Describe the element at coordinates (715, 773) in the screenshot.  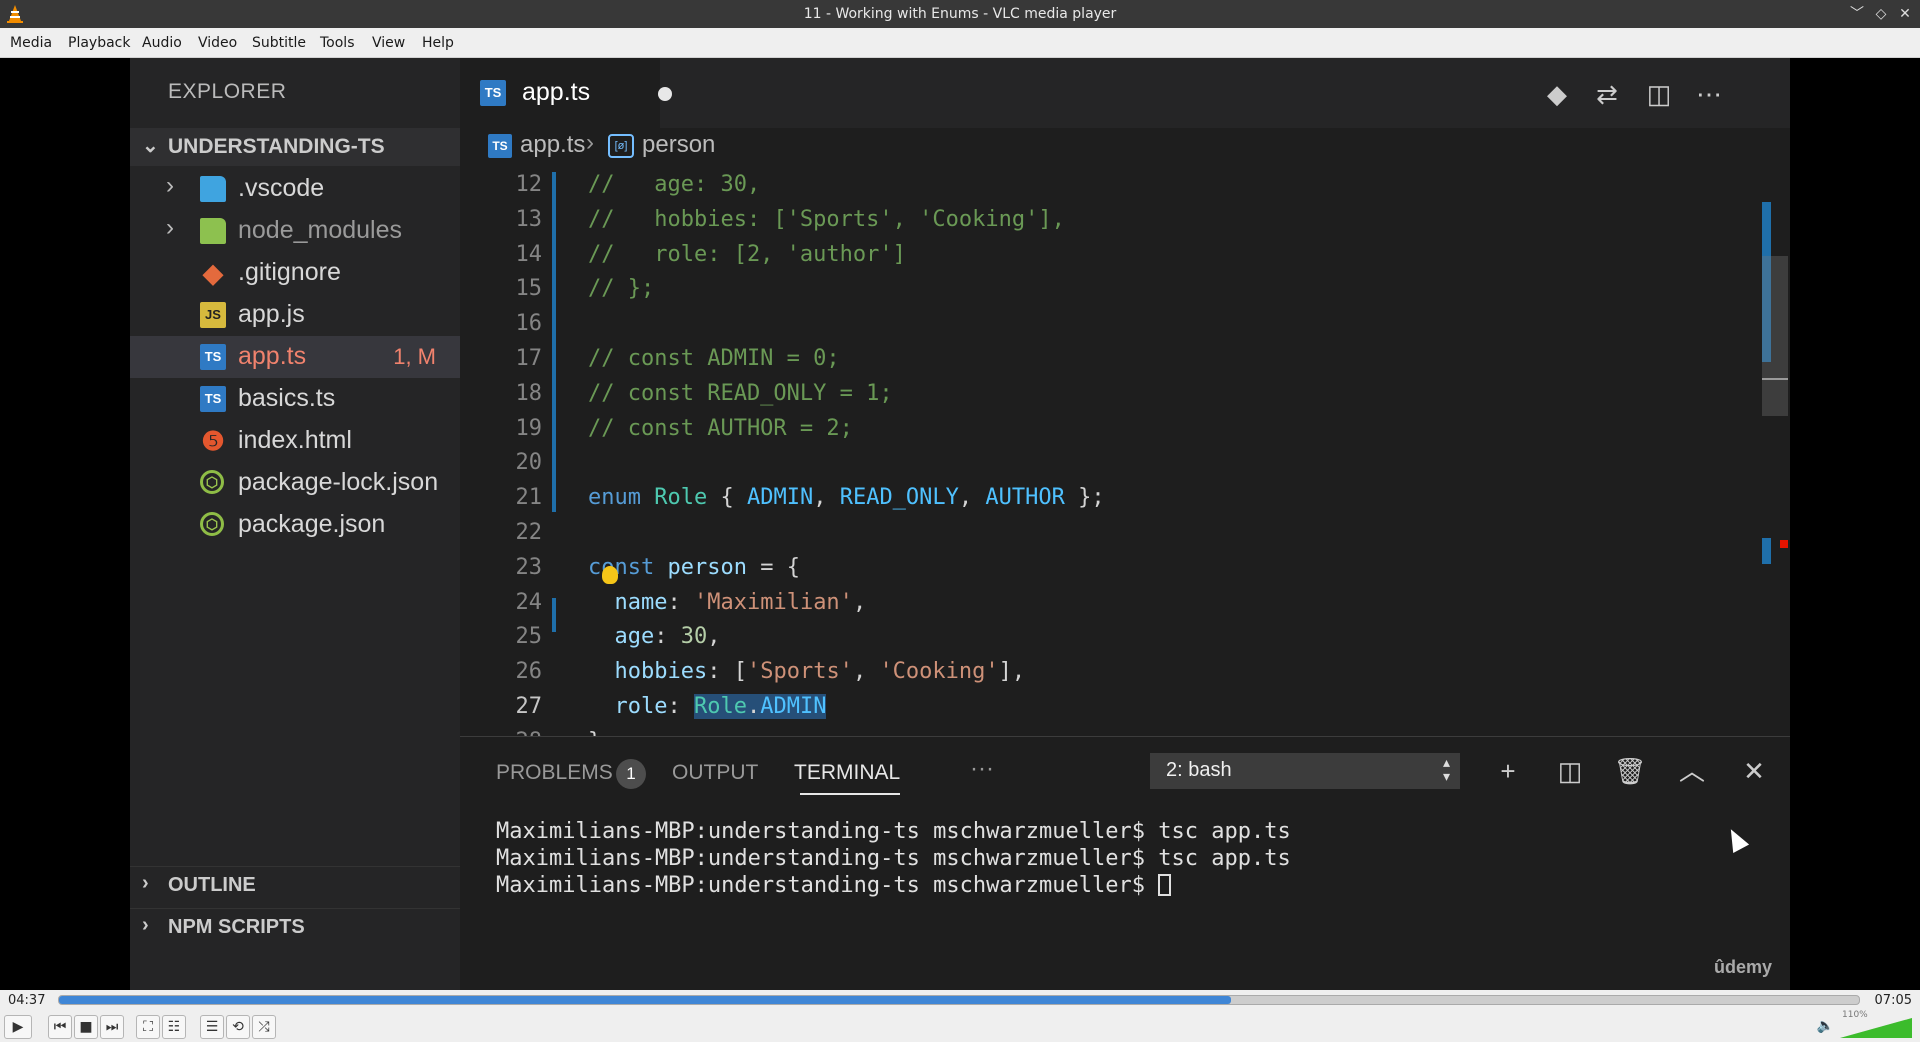
I see `tab-output: OUTPUT` at that location.